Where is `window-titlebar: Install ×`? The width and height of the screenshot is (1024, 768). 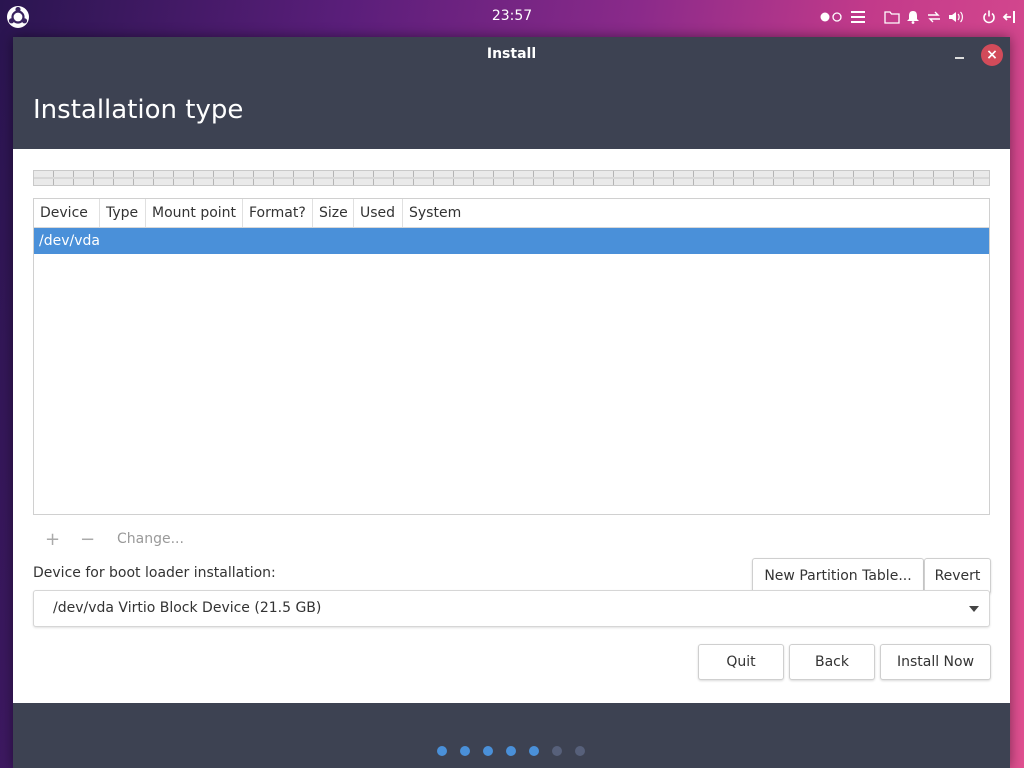
window-titlebar: Install × is located at coordinates (511, 55).